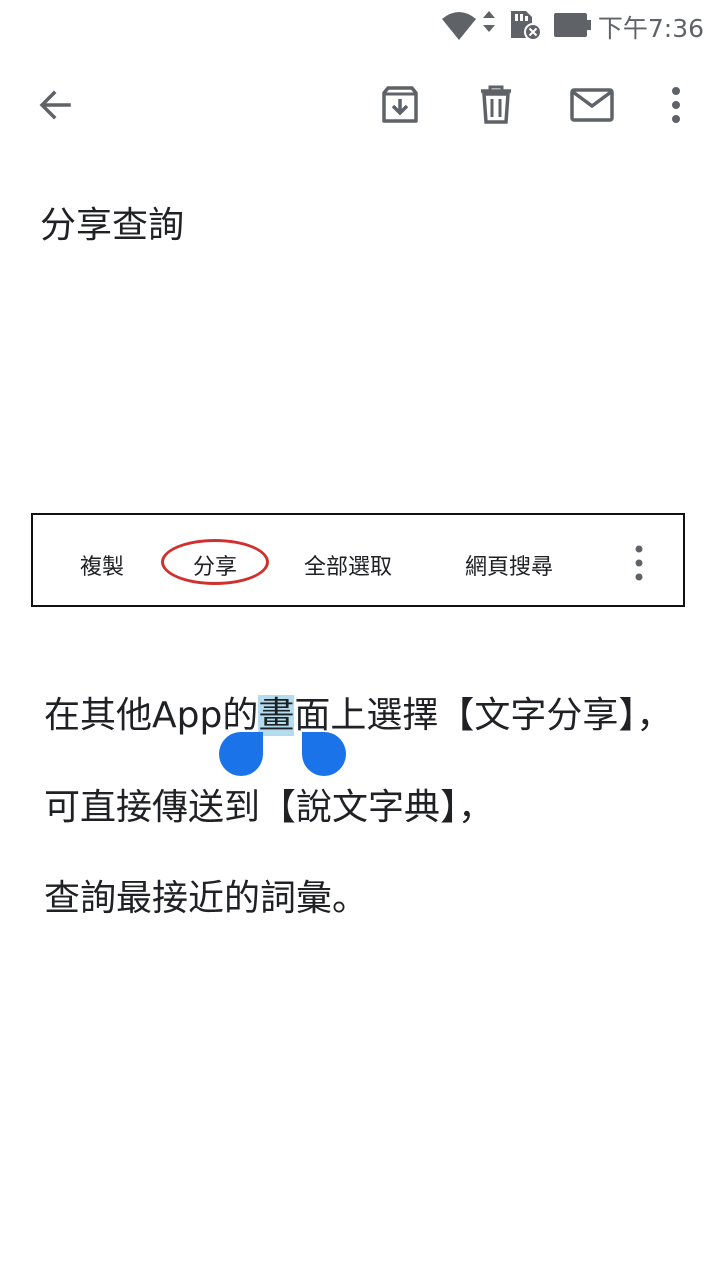 This screenshot has height=1280, width=720. I want to click on archive-button, so click(400, 105).